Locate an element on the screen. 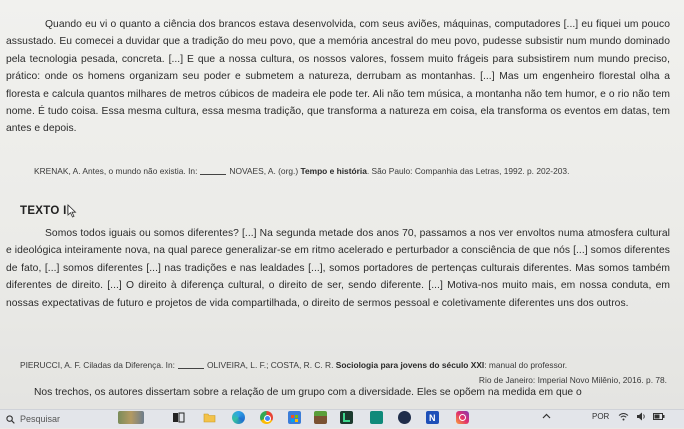 This screenshot has height=429, width=684. citation-pierucci-title: Sociologia para jovens do século XXI is located at coordinates (410, 365).